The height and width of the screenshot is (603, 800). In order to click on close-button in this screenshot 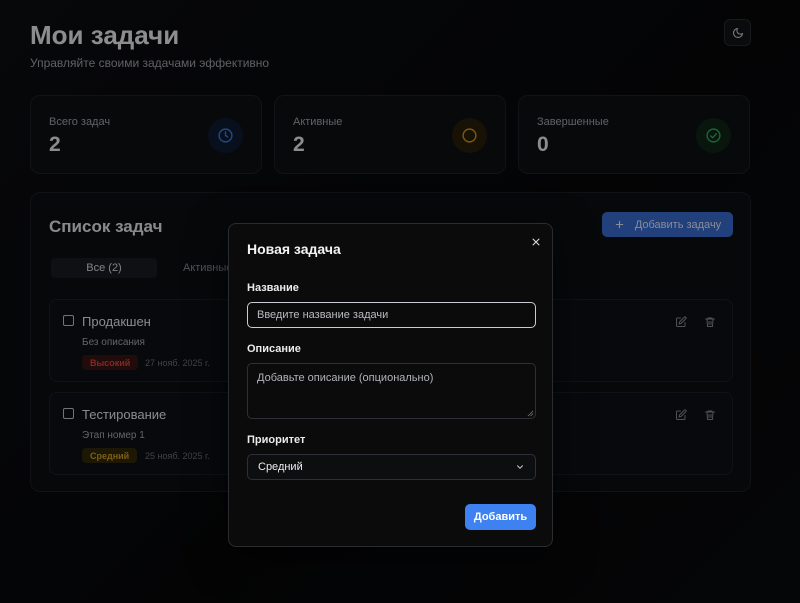, I will do `click(536, 242)`.